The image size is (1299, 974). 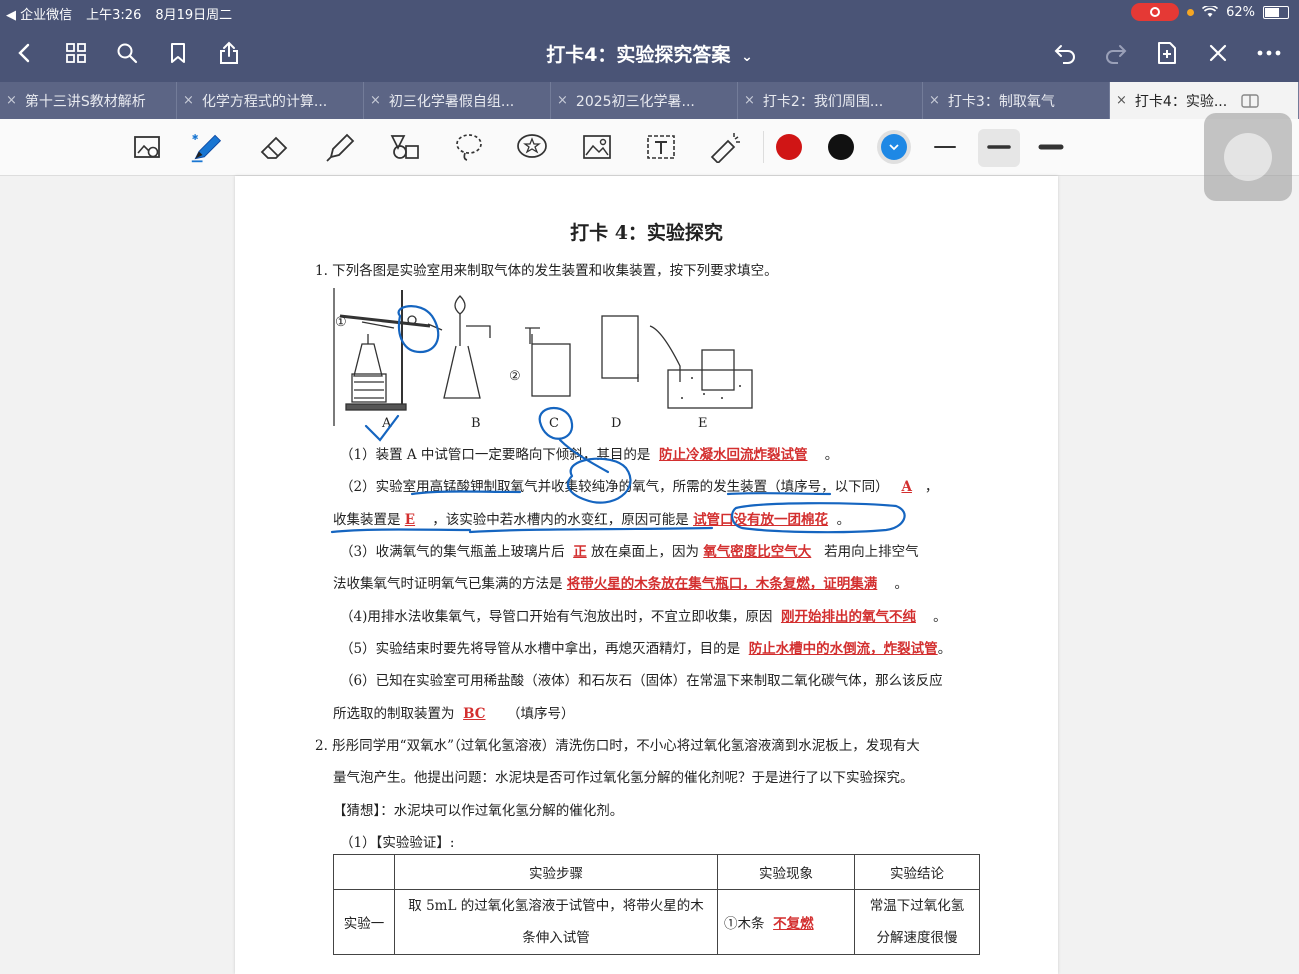 What do you see at coordinates (114, 15) in the screenshot?
I see `status-time: 上午3:26` at bounding box center [114, 15].